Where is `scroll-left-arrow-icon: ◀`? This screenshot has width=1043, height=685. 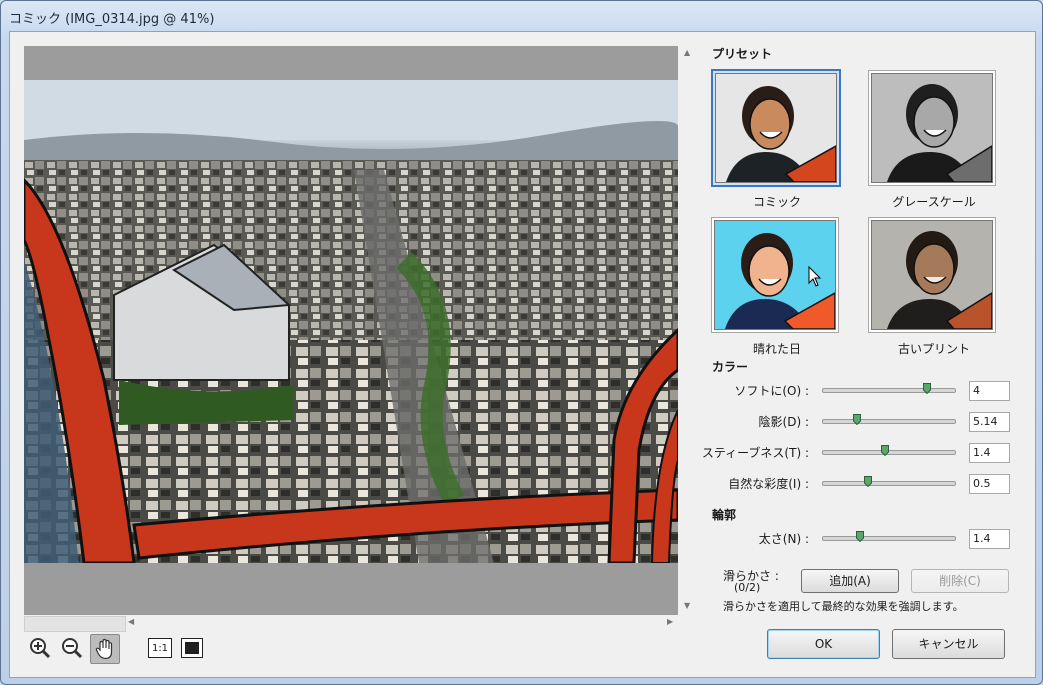
scroll-left-arrow-icon: ◀ is located at coordinates (131, 621).